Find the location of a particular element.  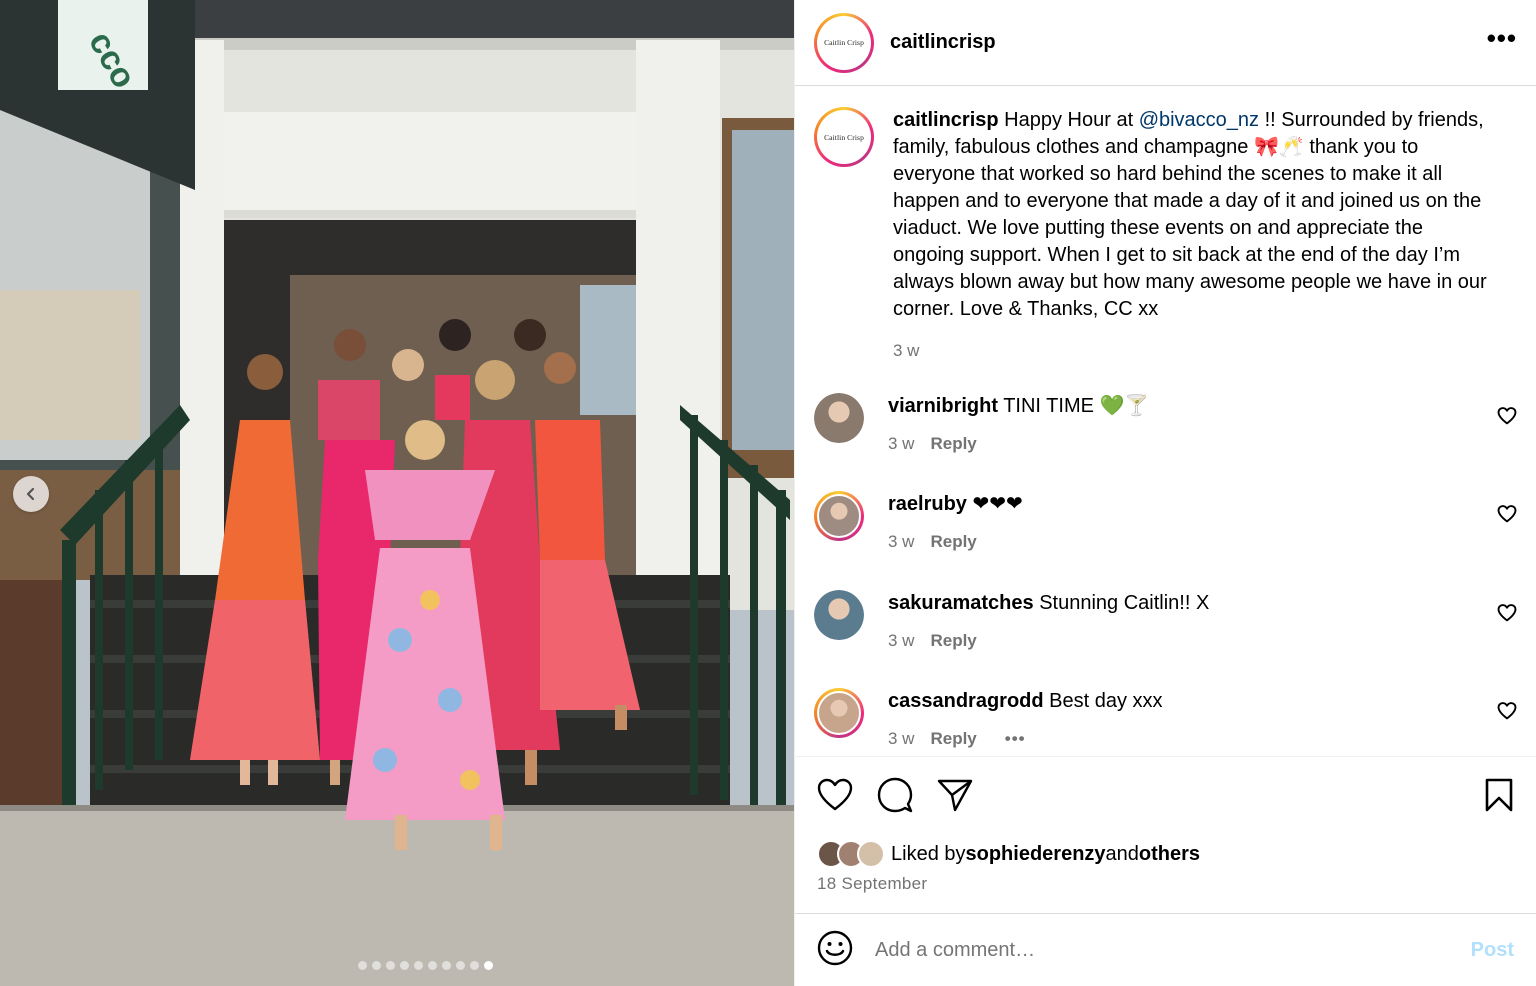

comment-text: Stunning Caitlin!! X is located at coordinates (1121, 603).